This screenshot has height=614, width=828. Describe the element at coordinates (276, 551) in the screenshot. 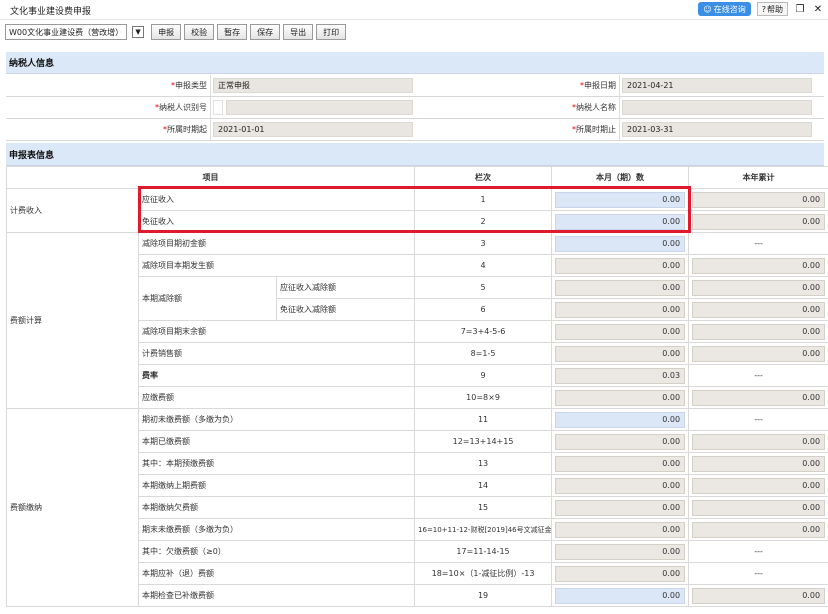

I see `row-item: 其中：欠缴费额（≥0）` at that location.